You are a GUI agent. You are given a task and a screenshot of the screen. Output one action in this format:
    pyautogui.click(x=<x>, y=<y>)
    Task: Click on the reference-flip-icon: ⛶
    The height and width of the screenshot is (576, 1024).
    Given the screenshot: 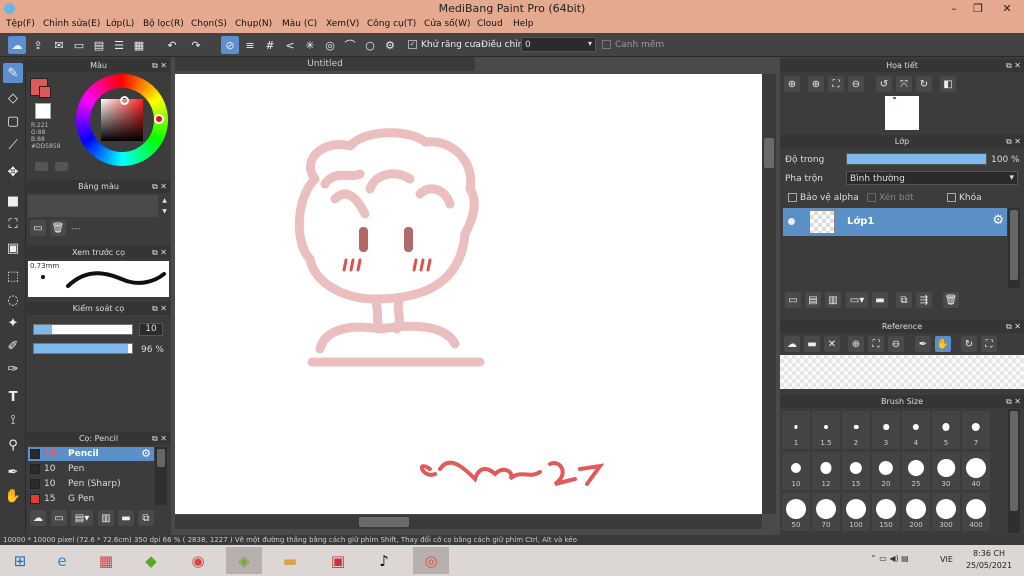 What is the action you would take?
    pyautogui.click(x=989, y=344)
    